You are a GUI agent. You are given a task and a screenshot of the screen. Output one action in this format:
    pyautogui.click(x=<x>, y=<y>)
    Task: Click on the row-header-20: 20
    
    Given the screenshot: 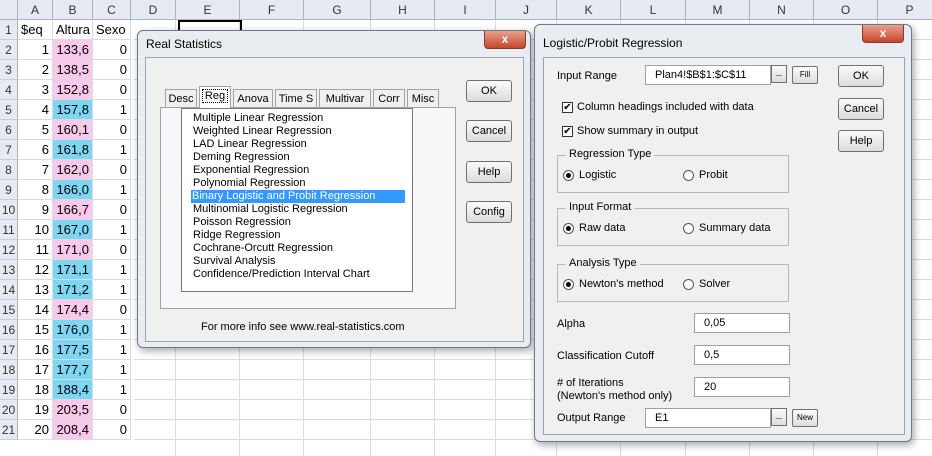 What is the action you would take?
    pyautogui.click(x=9, y=410)
    